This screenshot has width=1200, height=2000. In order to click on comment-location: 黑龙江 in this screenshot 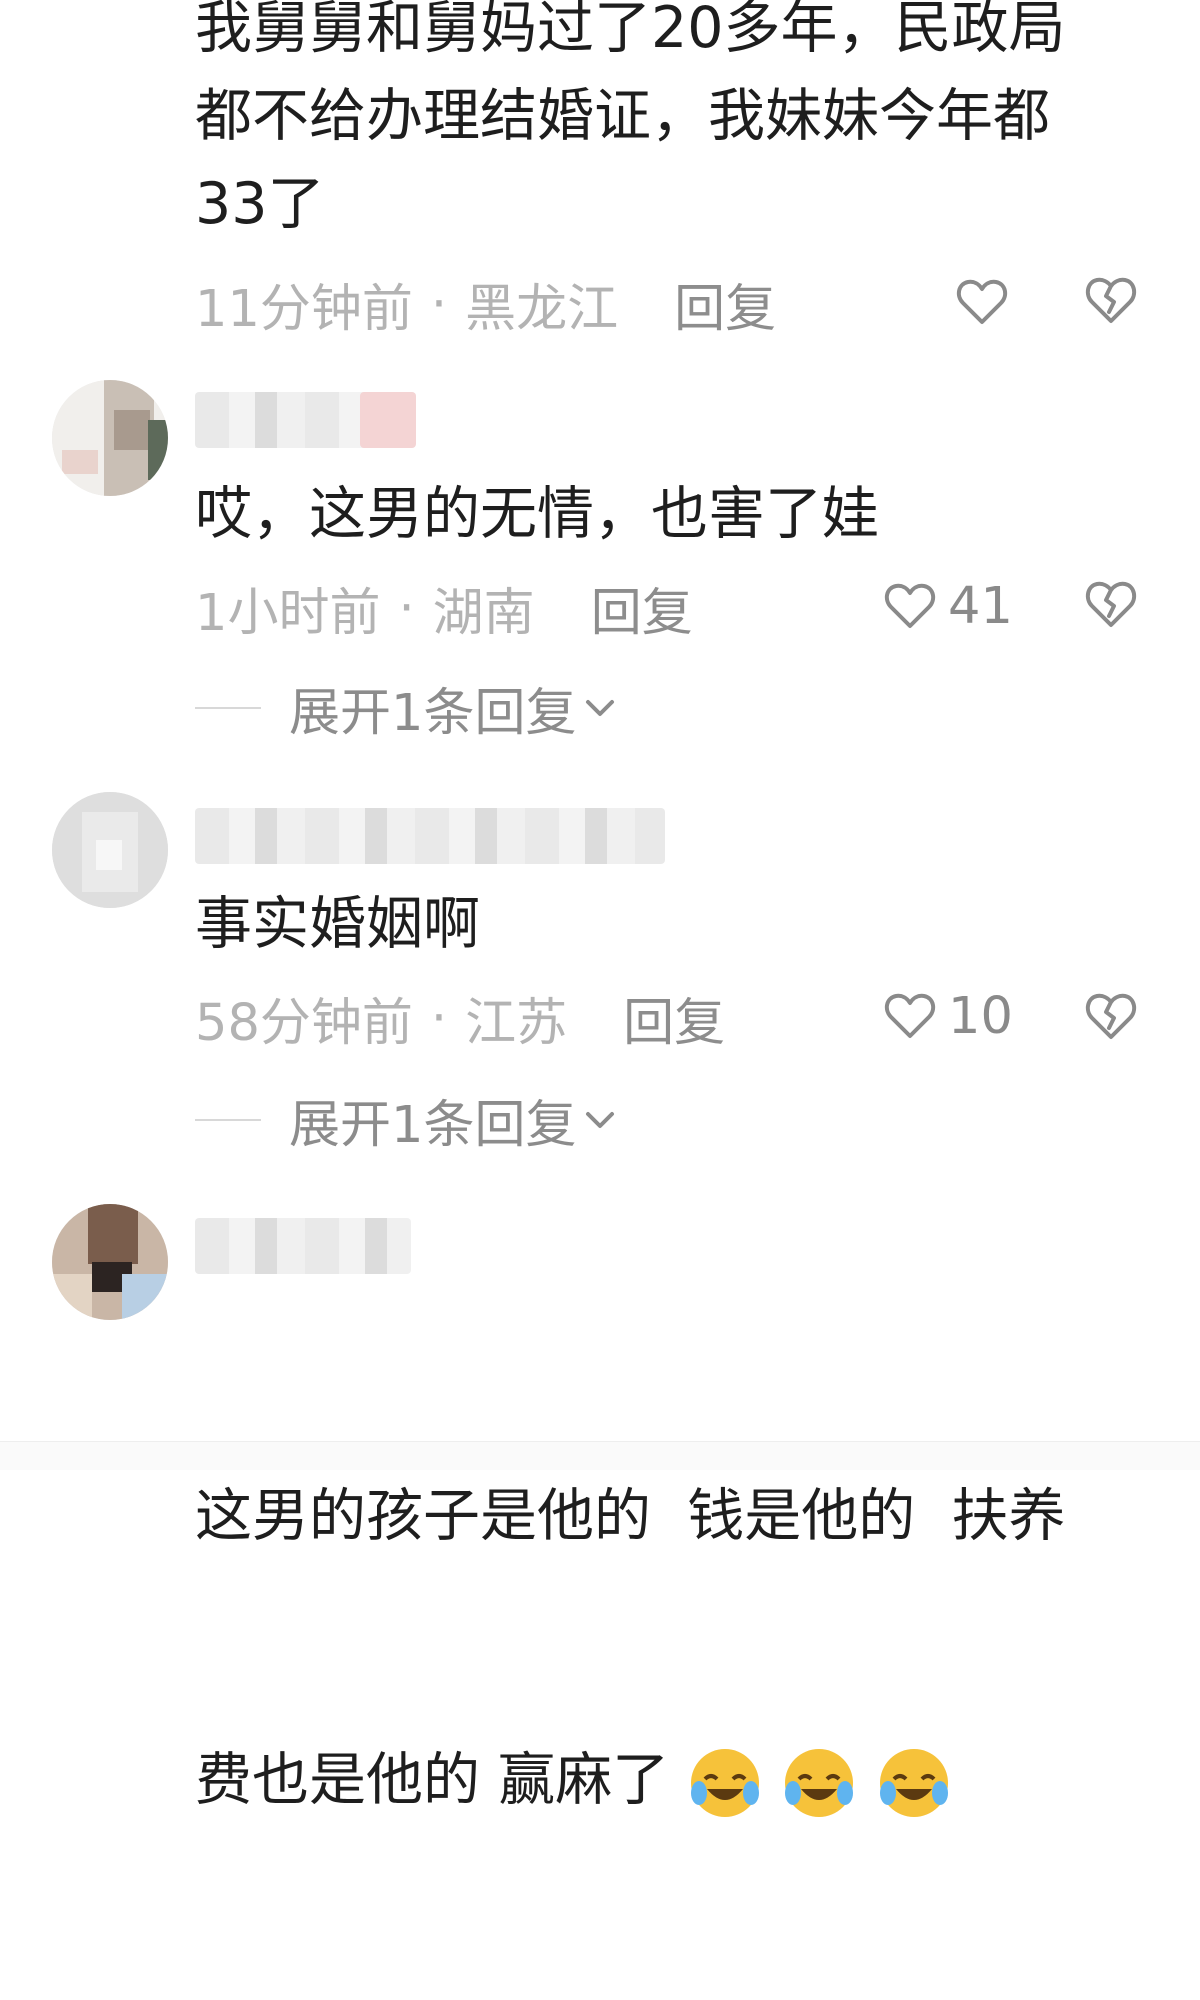, I will do `click(542, 309)`.